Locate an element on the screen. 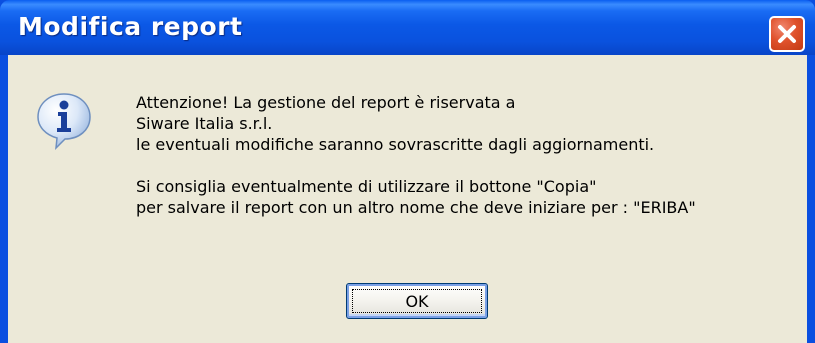 The height and width of the screenshot is (343, 815). close-icon is located at coordinates (787, 34).